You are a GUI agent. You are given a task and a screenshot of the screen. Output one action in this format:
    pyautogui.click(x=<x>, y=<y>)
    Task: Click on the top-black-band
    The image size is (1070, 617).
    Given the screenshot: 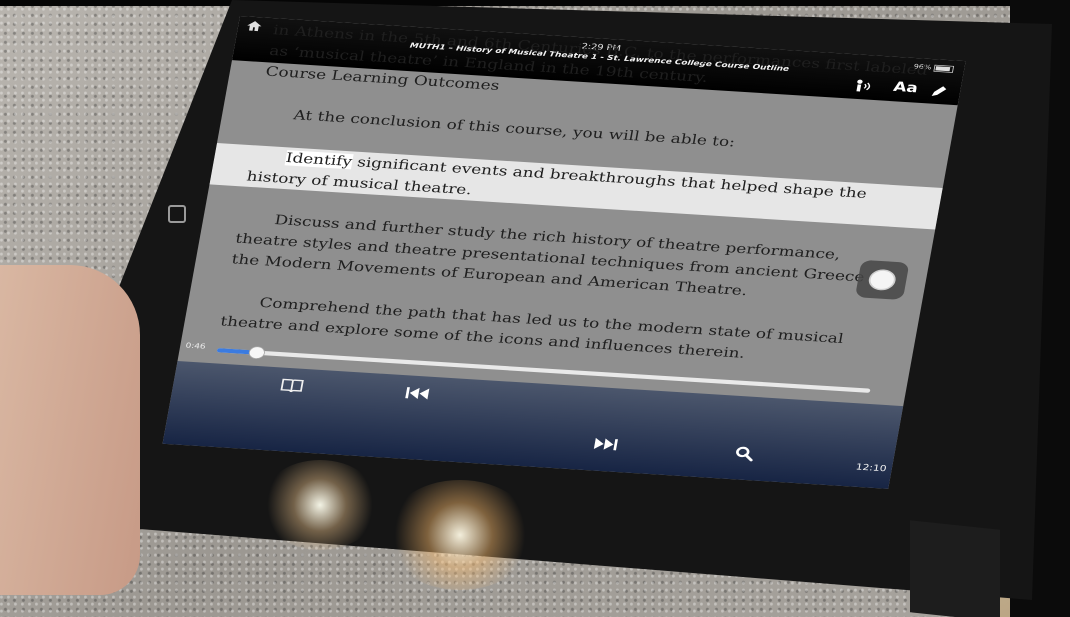 What is the action you would take?
    pyautogui.click(x=535, y=3)
    